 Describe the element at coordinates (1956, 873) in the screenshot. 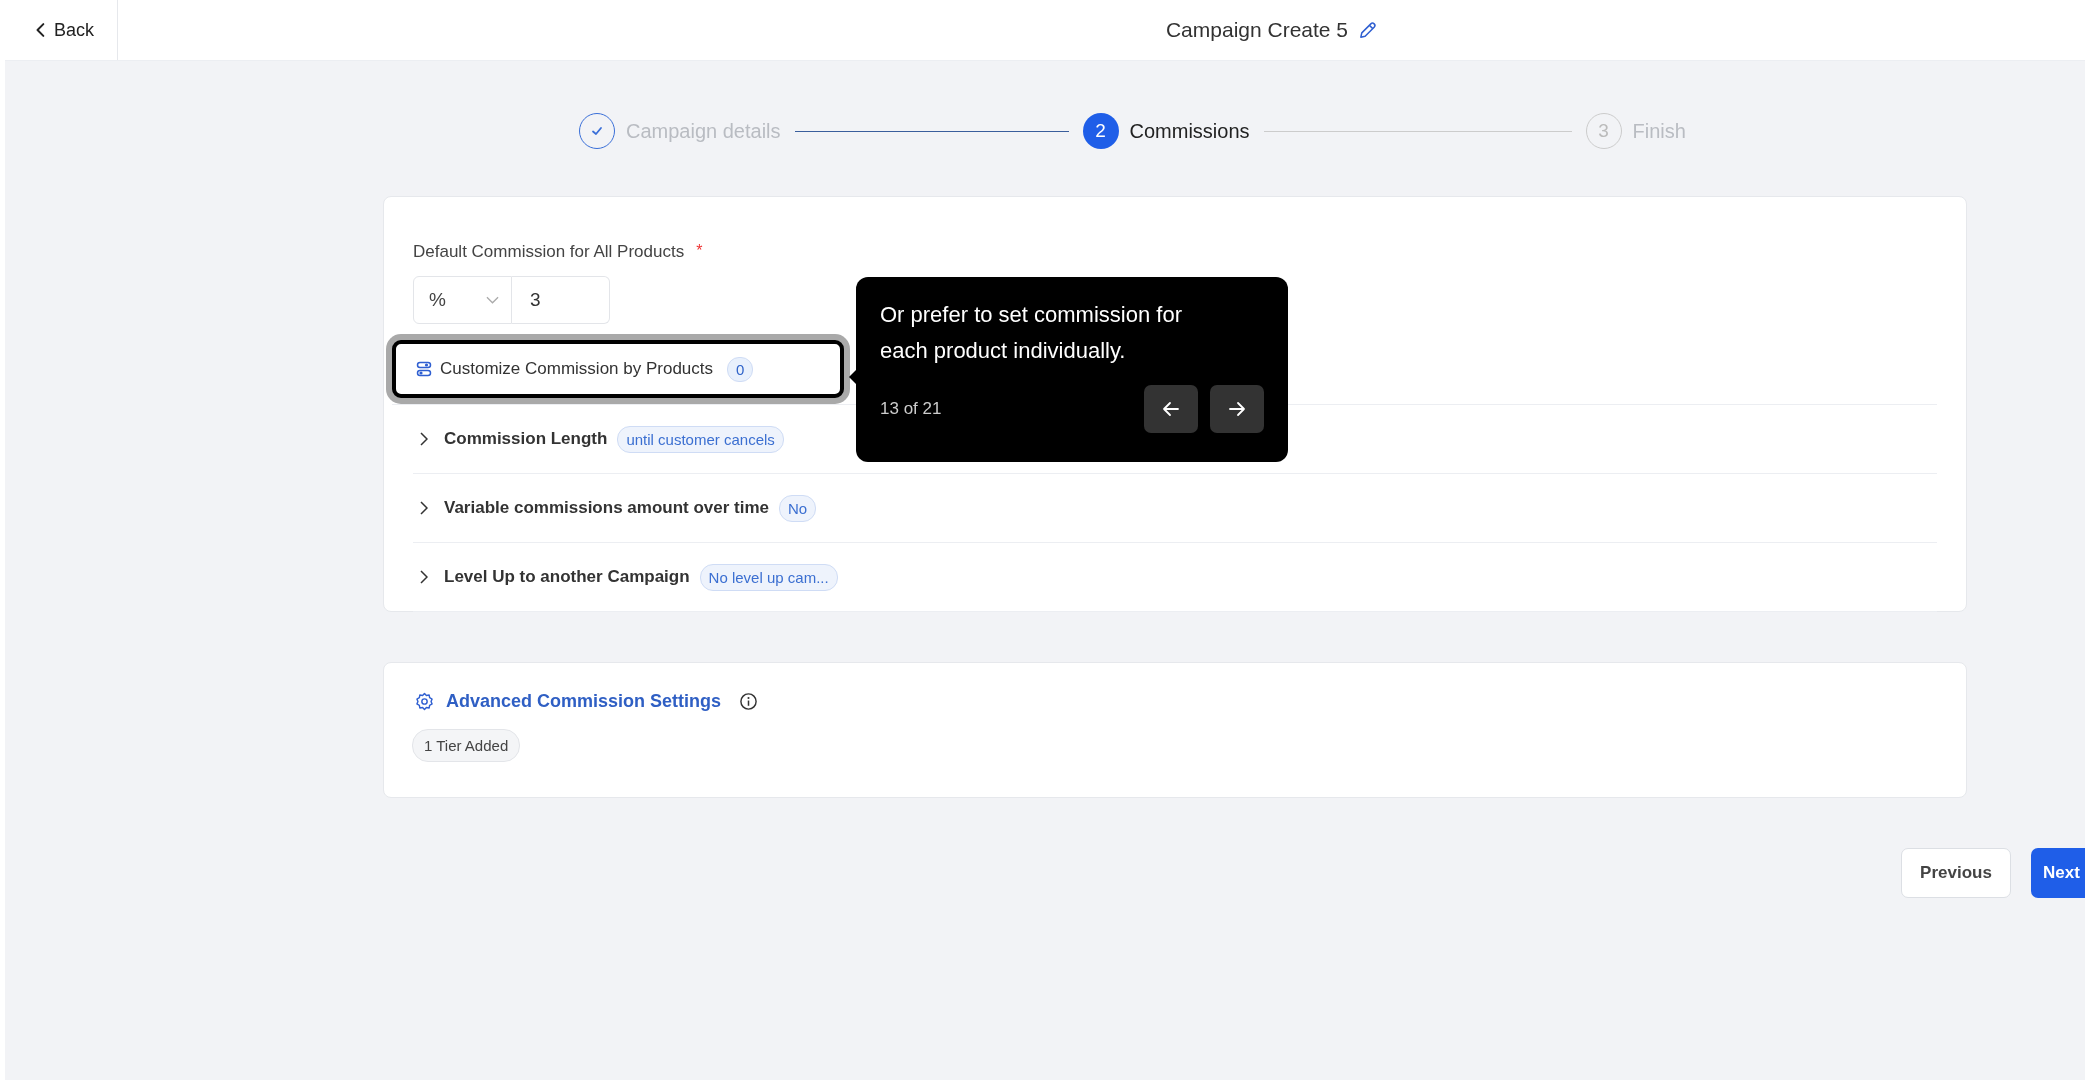

I see `previous-button: Previous` at that location.